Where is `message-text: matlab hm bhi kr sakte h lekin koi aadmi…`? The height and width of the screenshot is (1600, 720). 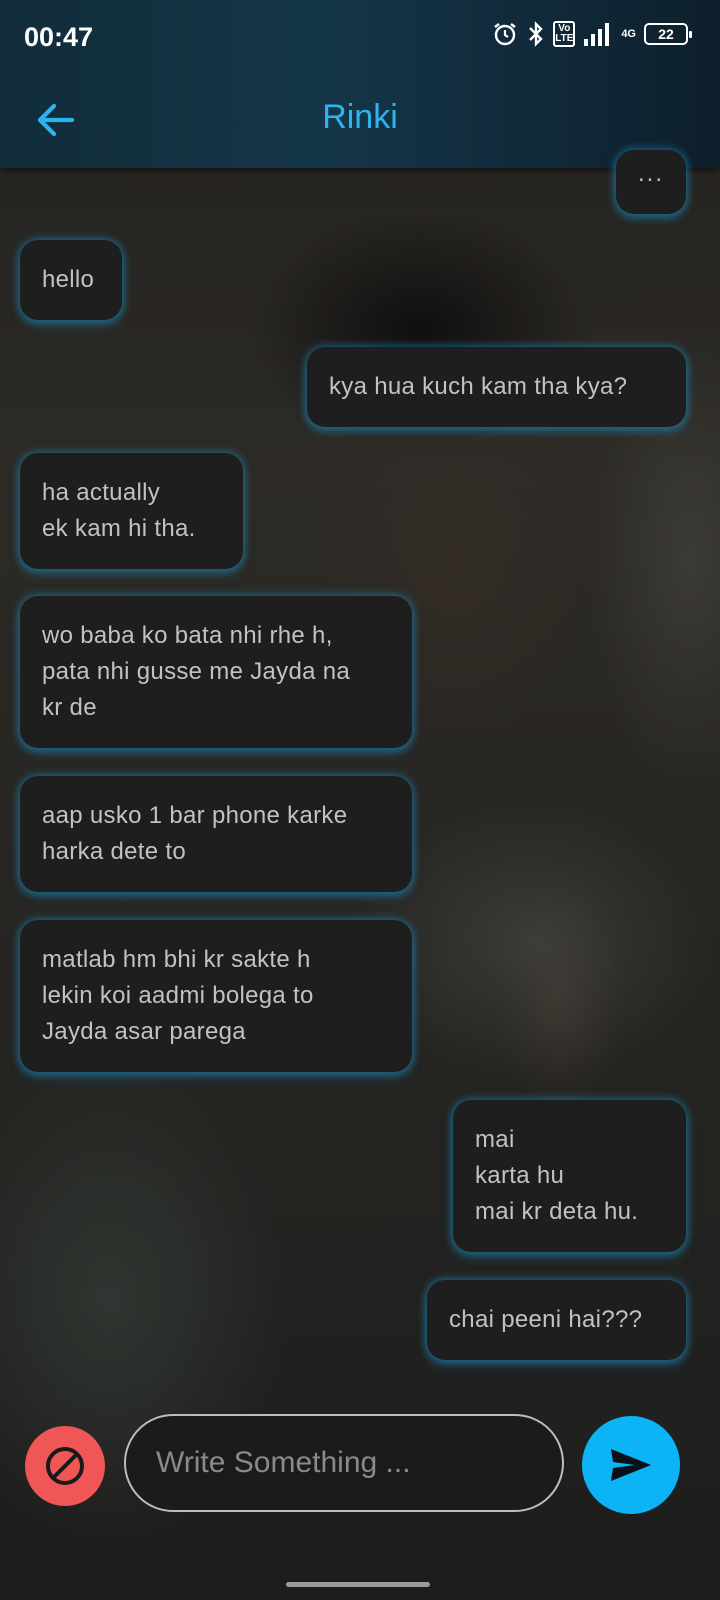
message-text: matlab hm bhi kr sakte h lekin koi aadmi… is located at coordinates (178, 995).